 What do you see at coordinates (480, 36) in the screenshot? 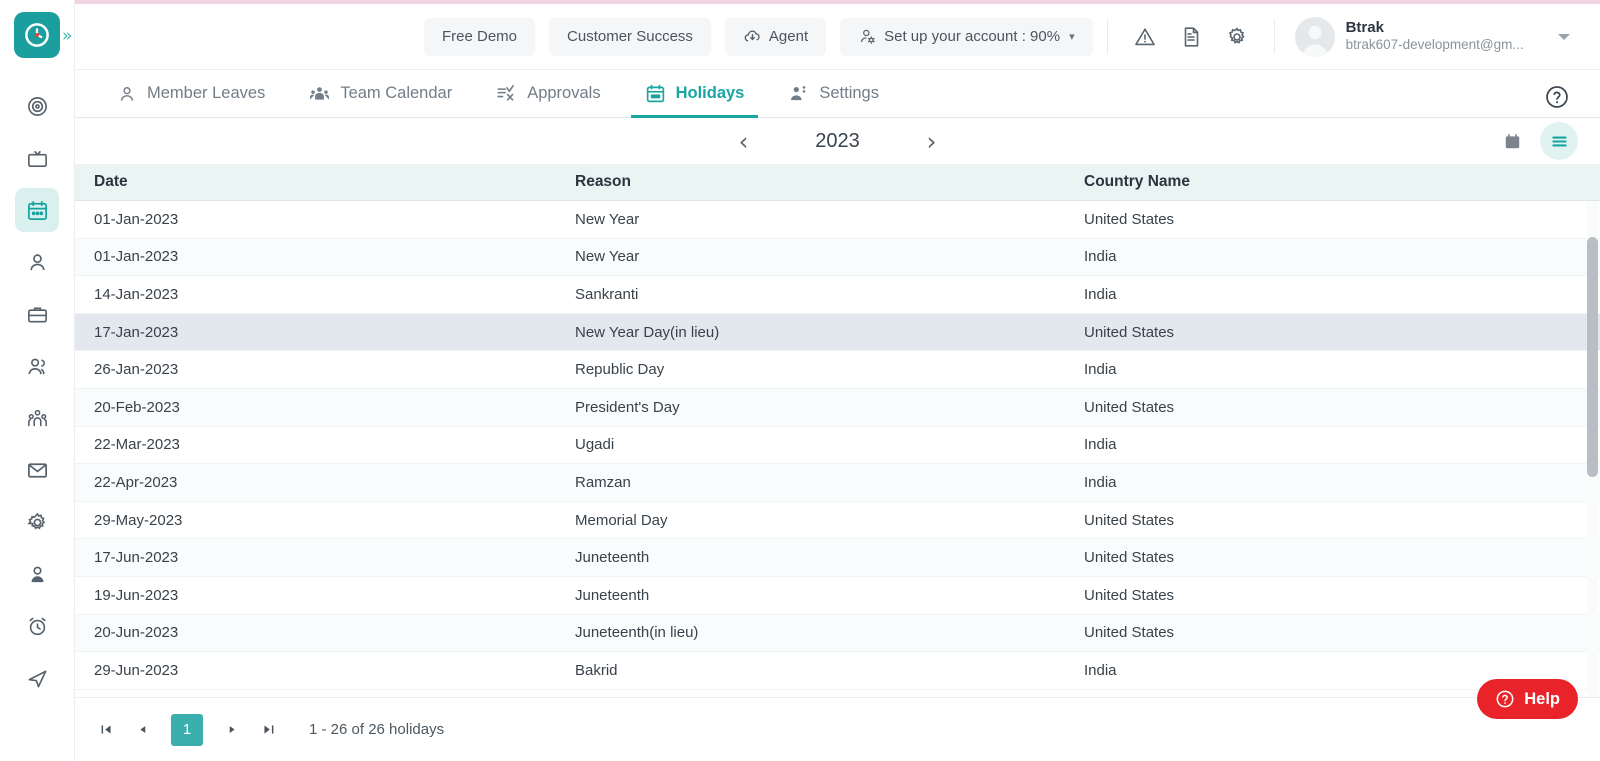
I see `free-demo-button: Free Demo` at bounding box center [480, 36].